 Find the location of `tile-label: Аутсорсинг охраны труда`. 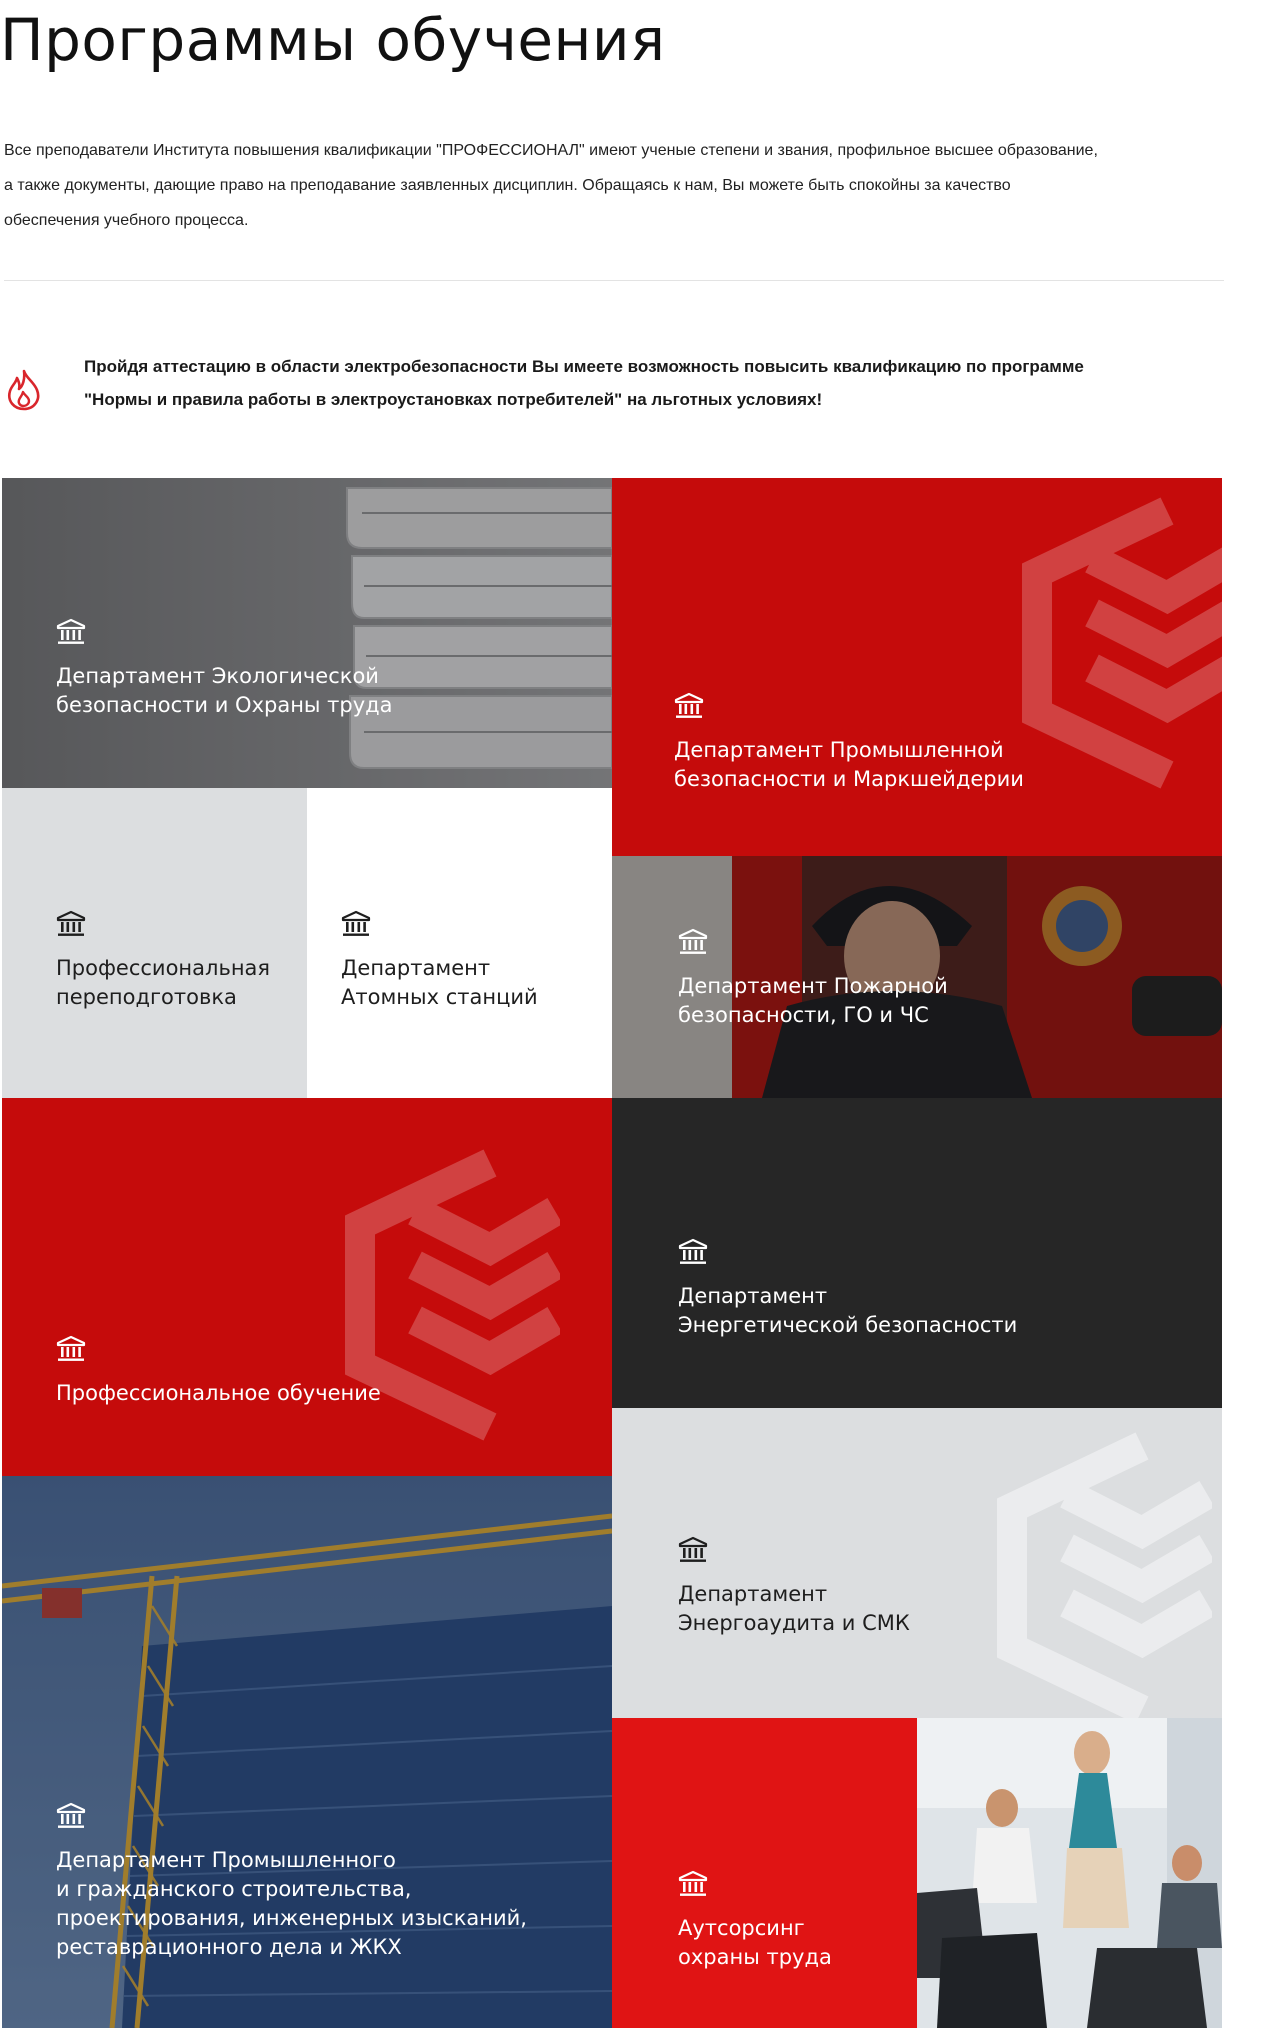

tile-label: Аутсорсинг охраны труда is located at coordinates (755, 1942).